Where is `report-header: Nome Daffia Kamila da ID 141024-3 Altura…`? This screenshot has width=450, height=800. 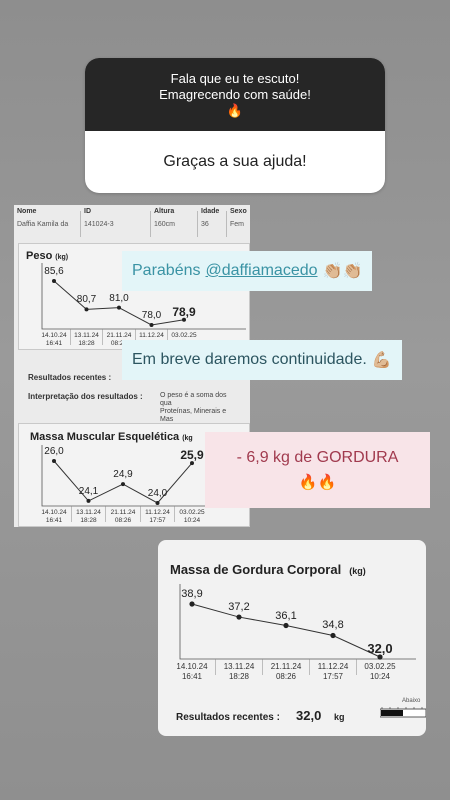 report-header: Nome Daffia Kamila da ID 141024-3 Altura… is located at coordinates (132, 222).